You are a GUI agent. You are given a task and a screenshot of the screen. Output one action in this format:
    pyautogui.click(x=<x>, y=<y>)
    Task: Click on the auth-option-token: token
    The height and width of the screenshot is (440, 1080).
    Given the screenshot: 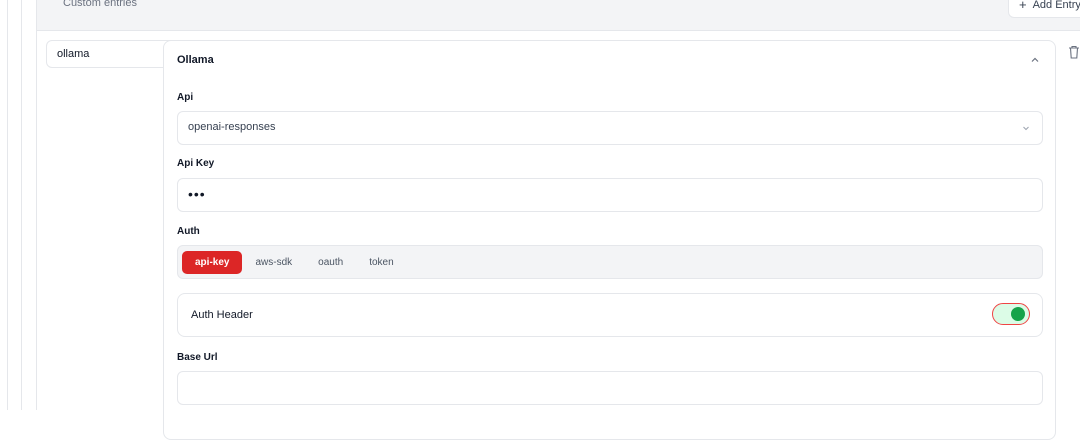 What is the action you would take?
    pyautogui.click(x=381, y=262)
    